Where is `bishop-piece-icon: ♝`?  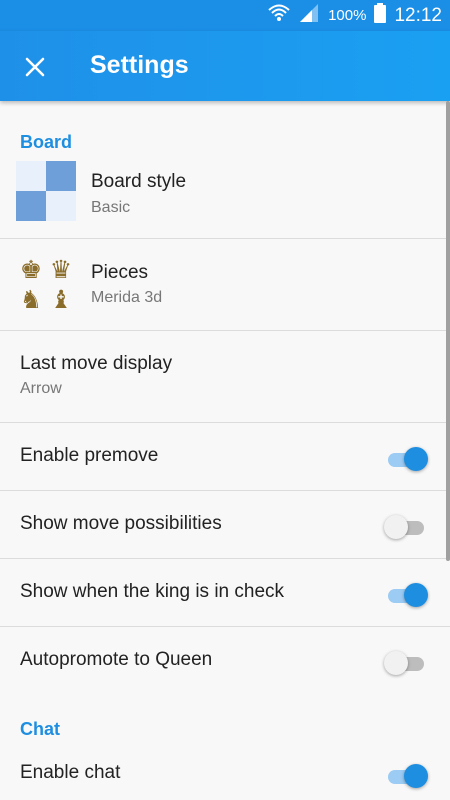
bishop-piece-icon: ♝ is located at coordinates (61, 300).